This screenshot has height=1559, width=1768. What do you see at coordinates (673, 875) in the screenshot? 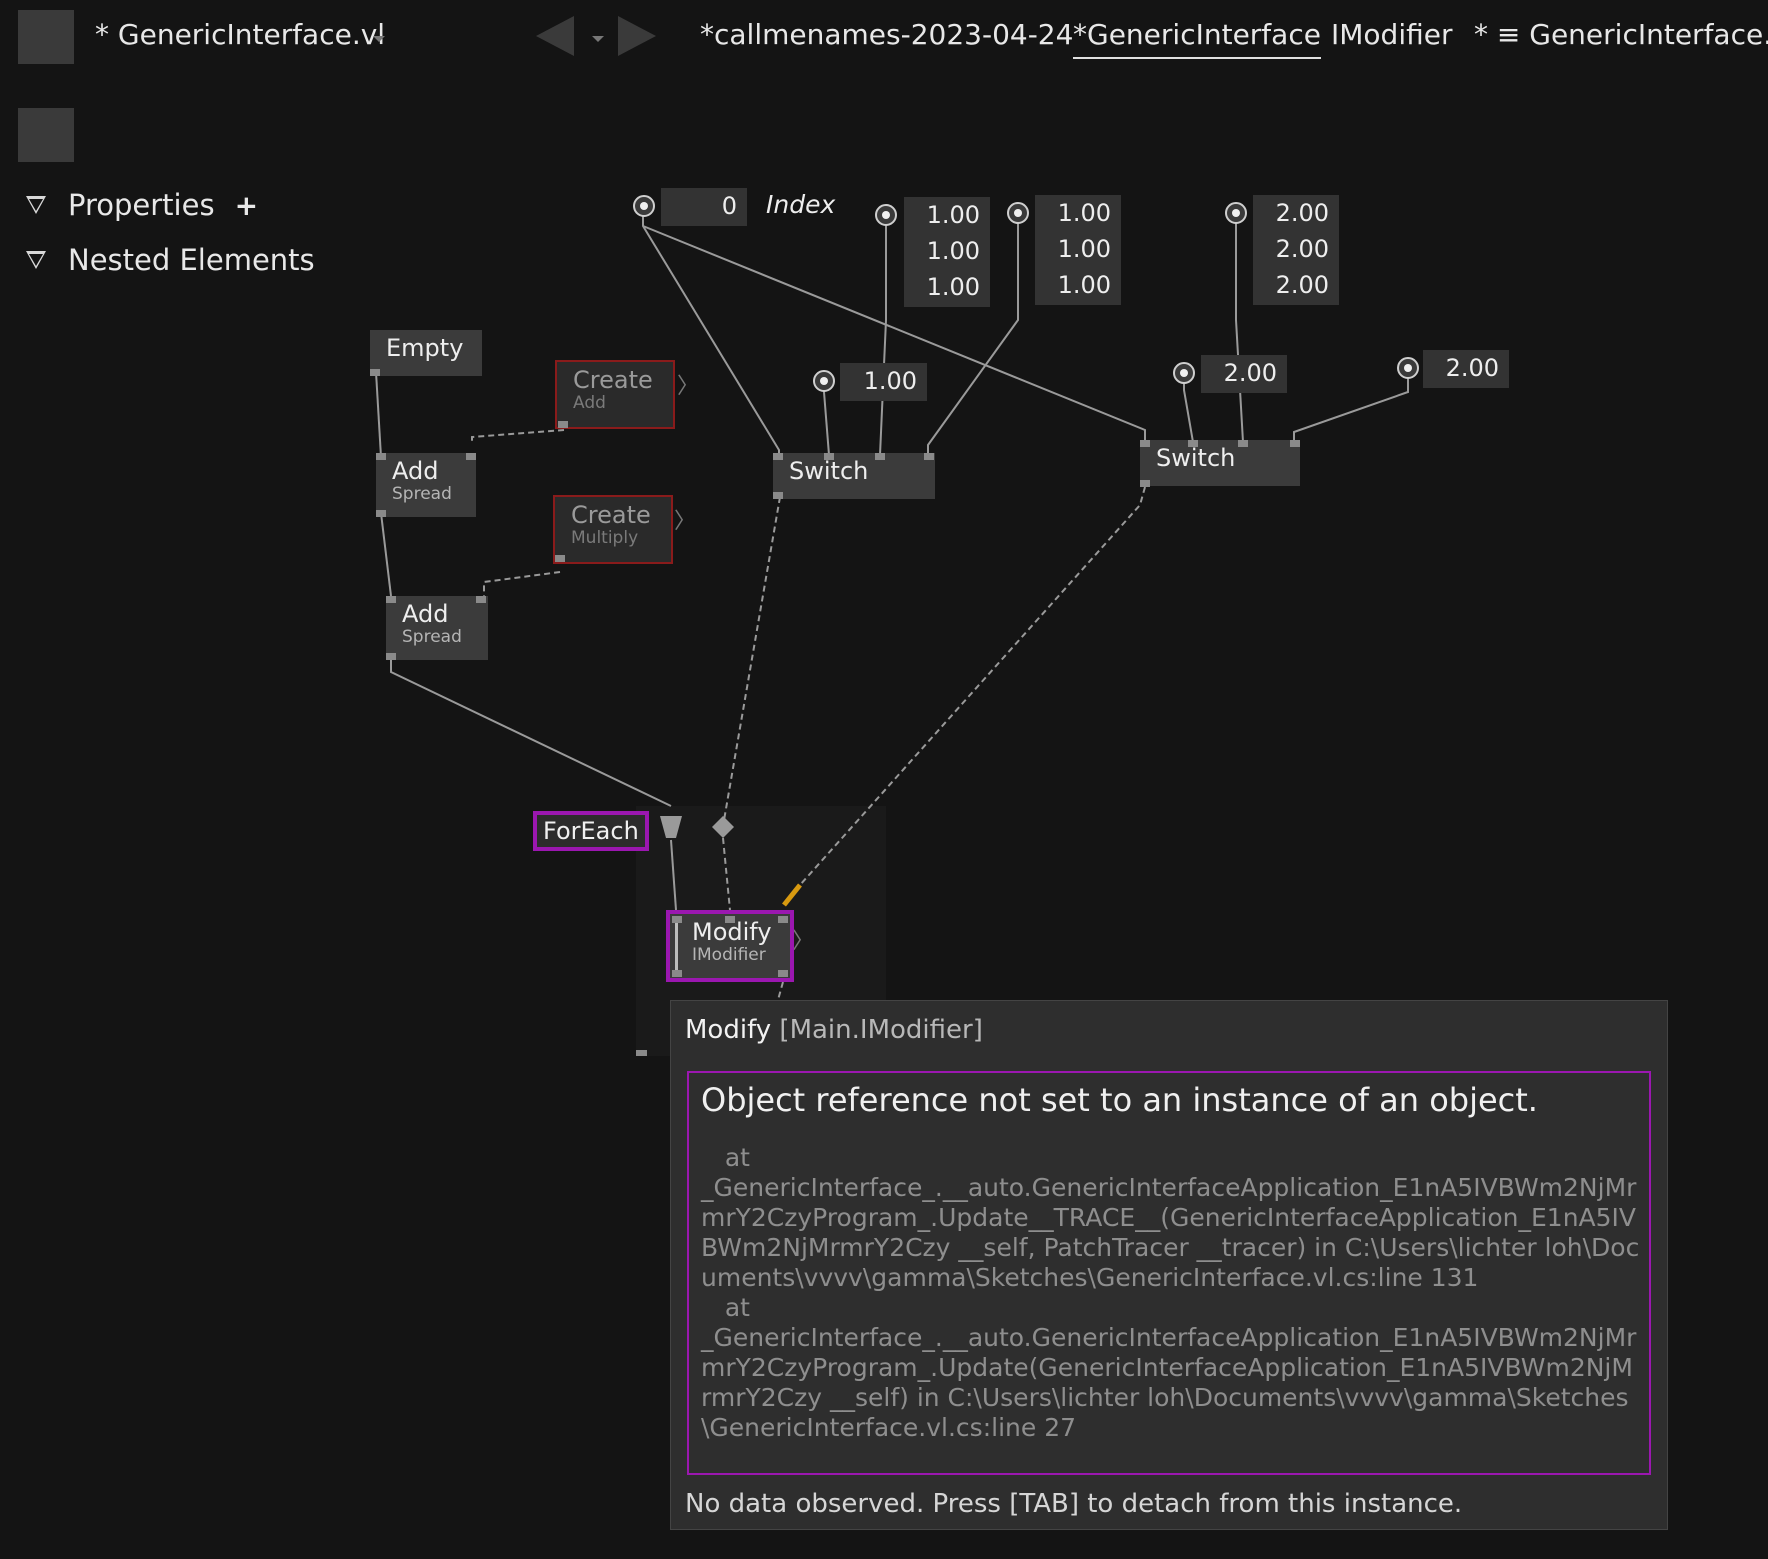
I see `link-foreach-modify` at bounding box center [673, 875].